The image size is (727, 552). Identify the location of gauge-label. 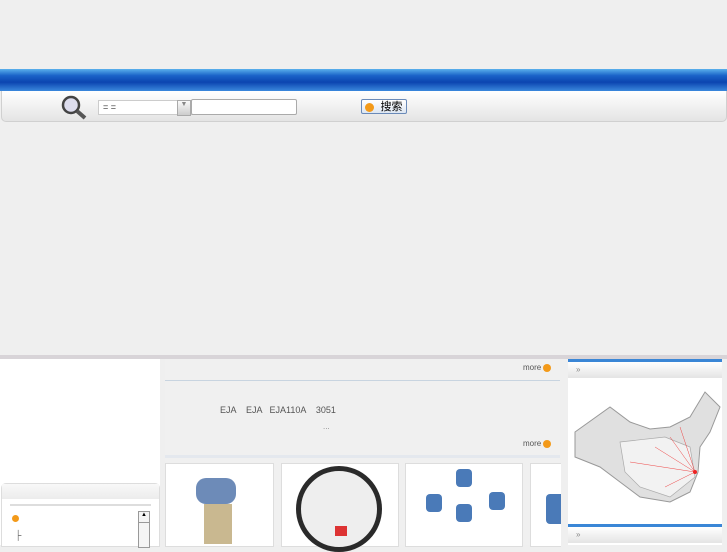
(341, 531).